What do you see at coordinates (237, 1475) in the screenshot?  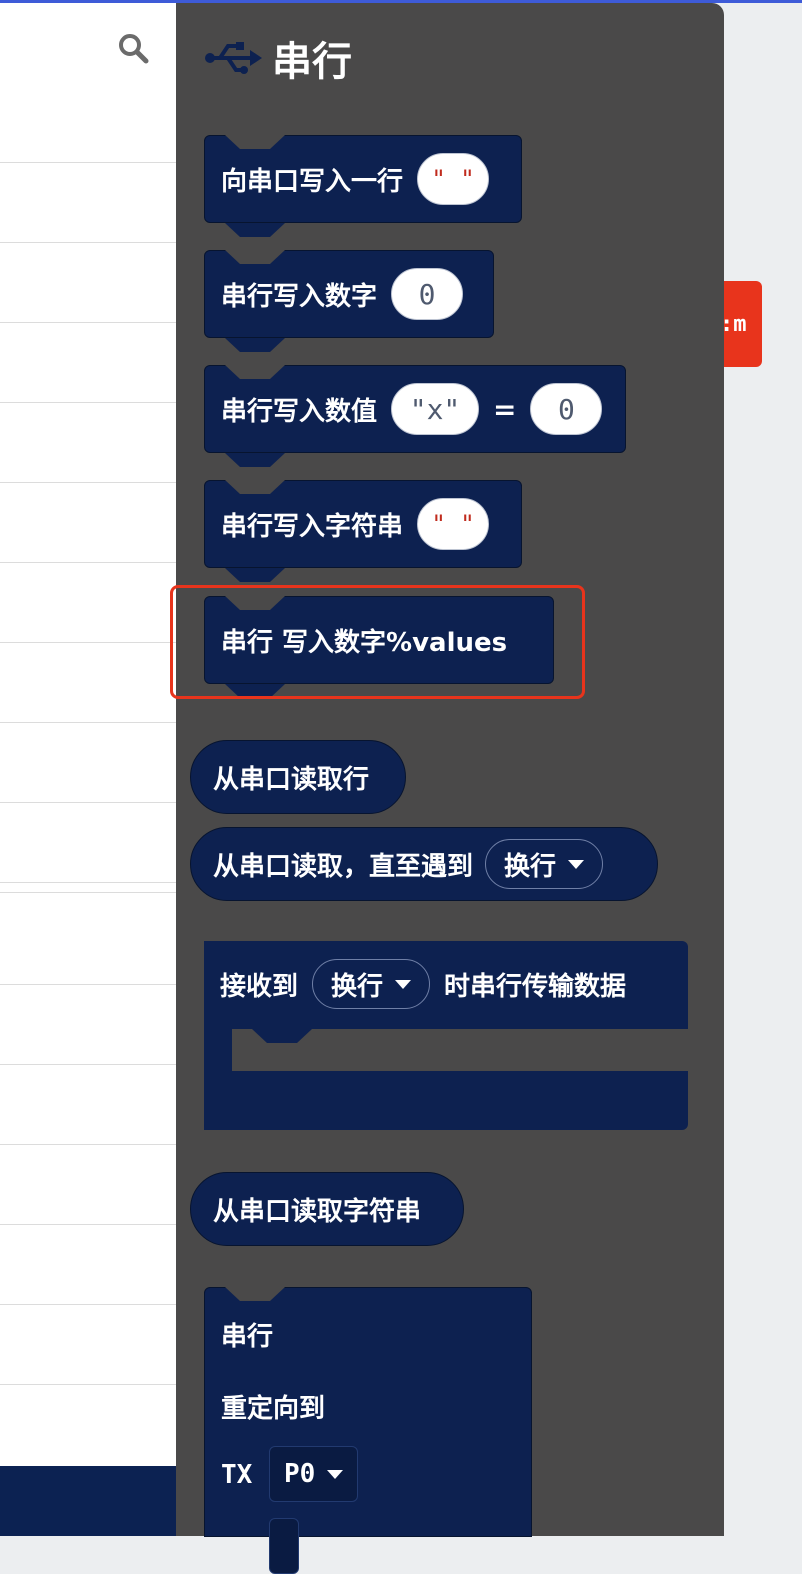 I see `tx-label: TX` at bounding box center [237, 1475].